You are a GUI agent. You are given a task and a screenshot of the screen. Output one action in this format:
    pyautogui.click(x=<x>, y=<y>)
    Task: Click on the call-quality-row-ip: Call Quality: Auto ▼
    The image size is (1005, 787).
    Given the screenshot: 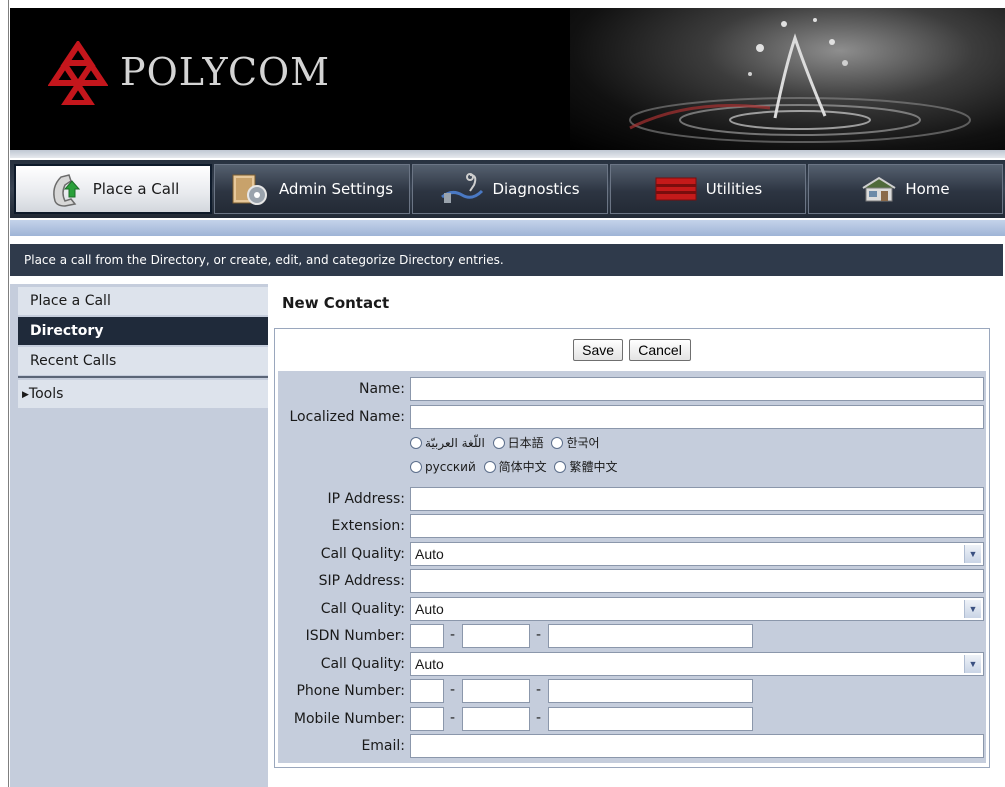 What is the action you would take?
    pyautogui.click(x=632, y=554)
    